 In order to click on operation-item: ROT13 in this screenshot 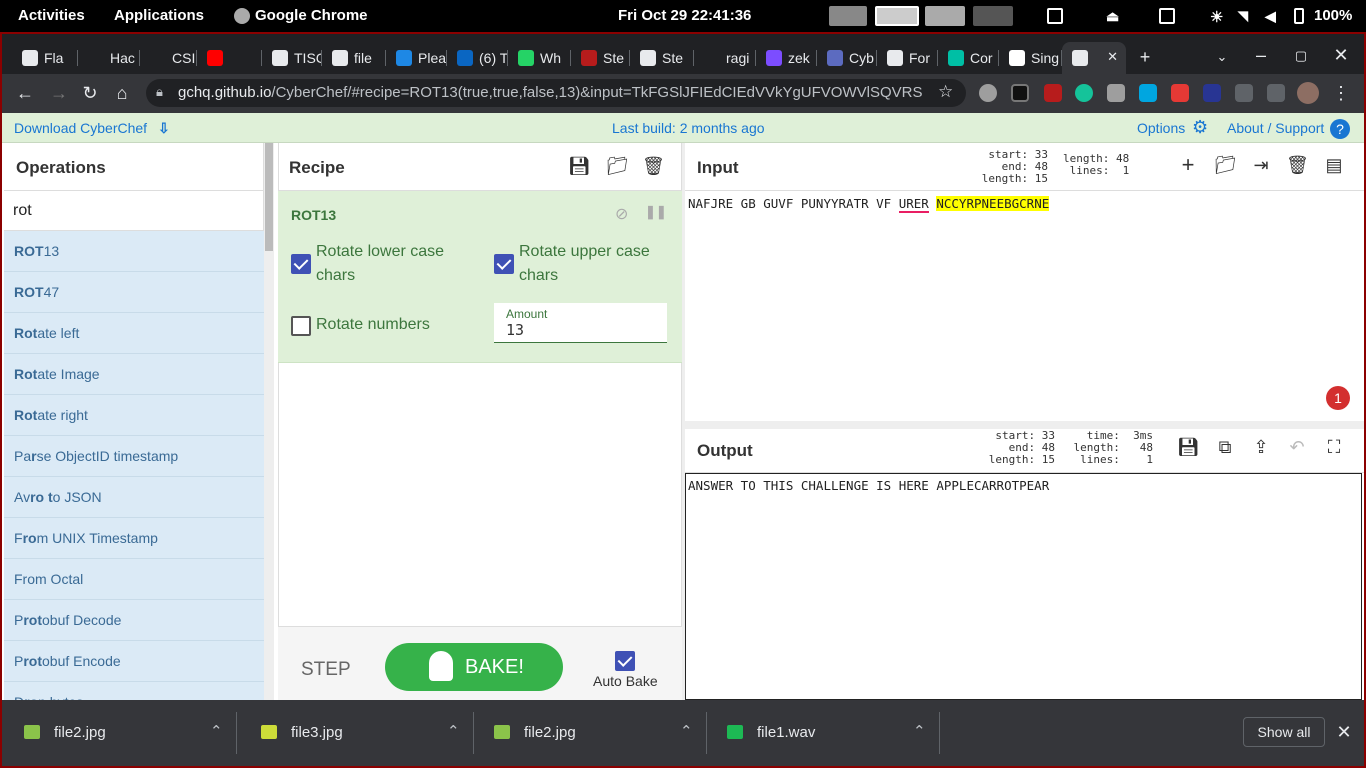, I will do `click(134, 251)`.